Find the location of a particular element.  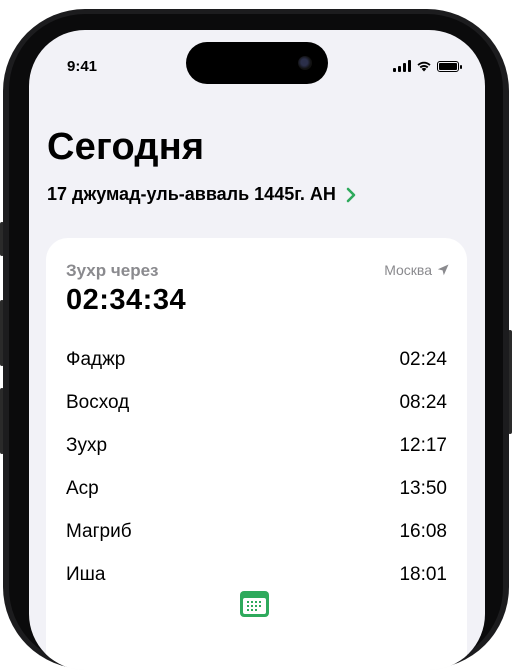

prayer-row-sunrise: Восход 08:24 is located at coordinates (256, 402).